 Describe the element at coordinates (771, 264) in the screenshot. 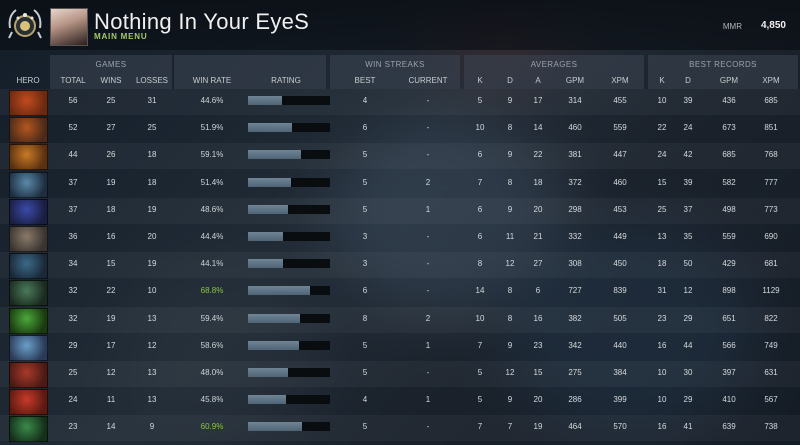

I see `cell-bxpm: 681` at that location.